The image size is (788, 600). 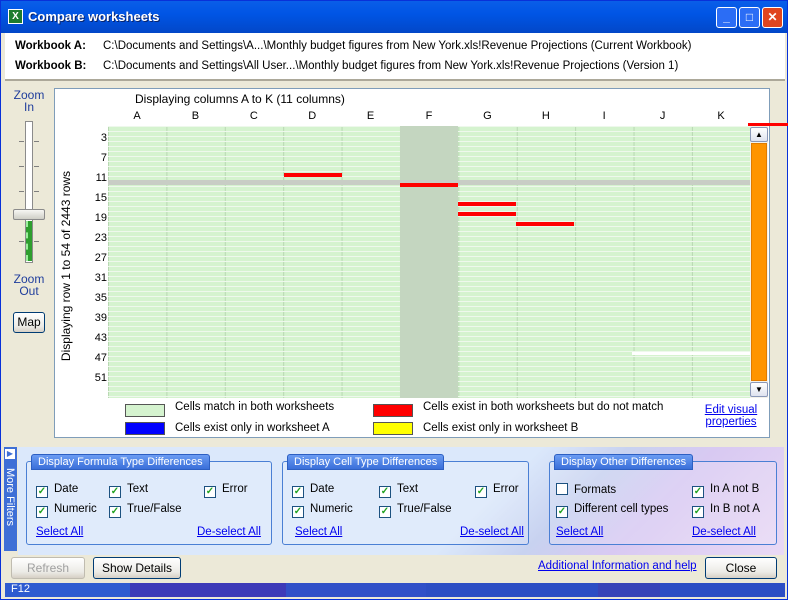 I want to click on close-window-button: ✕, so click(x=772, y=17).